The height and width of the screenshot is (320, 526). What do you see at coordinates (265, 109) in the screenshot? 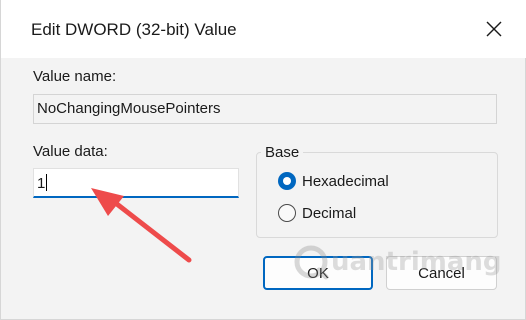
I see `value-name-field: NoChangingMousePointers` at bounding box center [265, 109].